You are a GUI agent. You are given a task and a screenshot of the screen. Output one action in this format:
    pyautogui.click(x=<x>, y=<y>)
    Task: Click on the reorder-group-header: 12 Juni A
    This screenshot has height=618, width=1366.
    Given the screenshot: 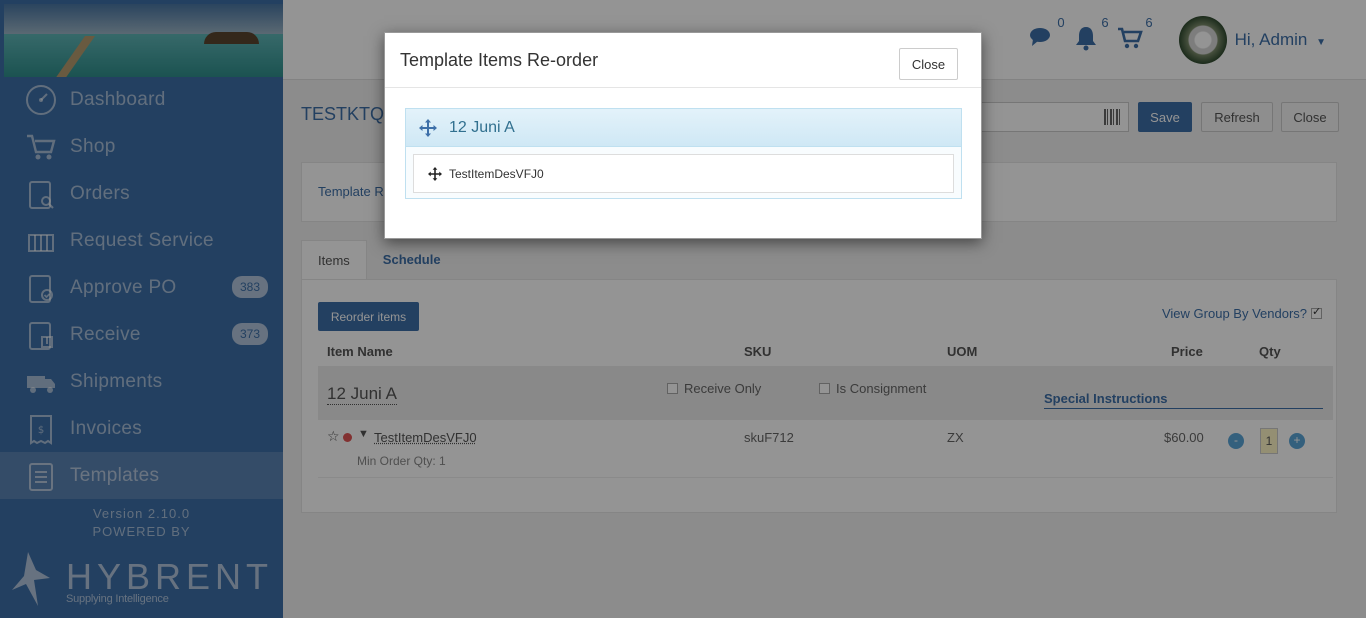 What is the action you would take?
    pyautogui.click(x=683, y=128)
    